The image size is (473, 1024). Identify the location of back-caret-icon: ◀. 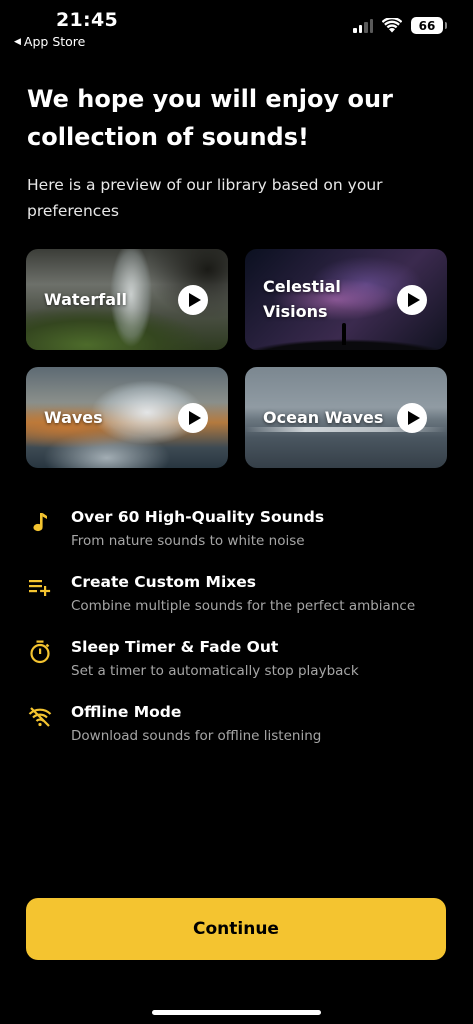
(17, 41).